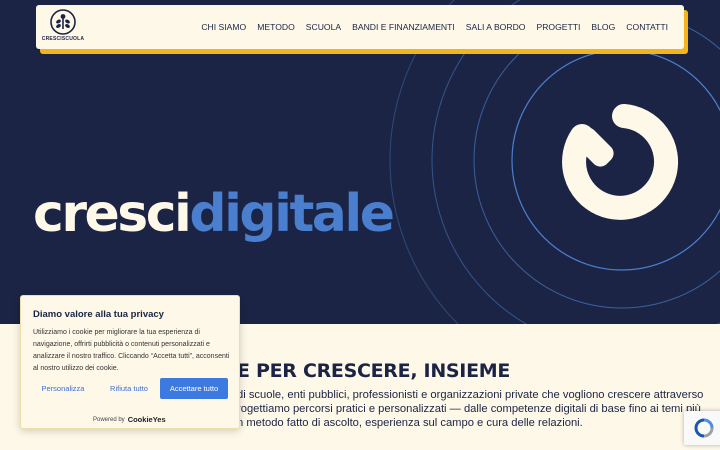 The image size is (720, 450). I want to click on powered-by: Powered by CookieYes, so click(129, 419).